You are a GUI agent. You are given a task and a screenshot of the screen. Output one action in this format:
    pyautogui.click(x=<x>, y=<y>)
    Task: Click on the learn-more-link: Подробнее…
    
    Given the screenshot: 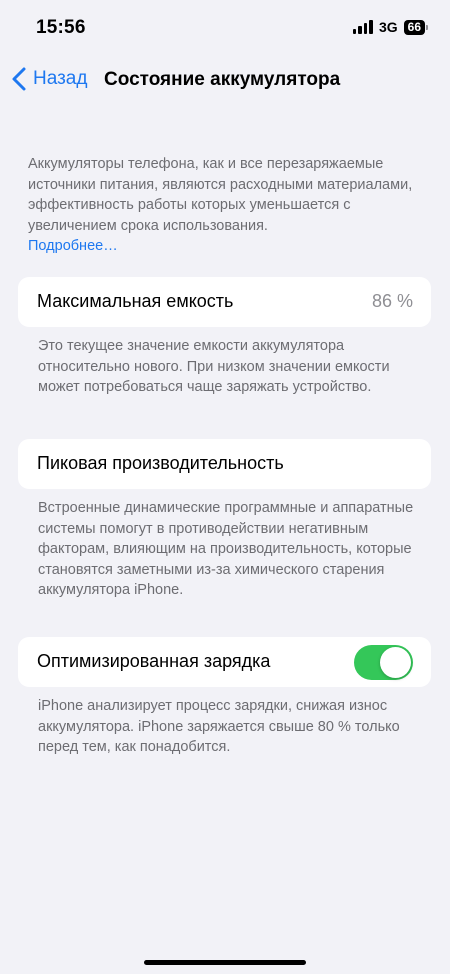 What is the action you would take?
    pyautogui.click(x=225, y=246)
    